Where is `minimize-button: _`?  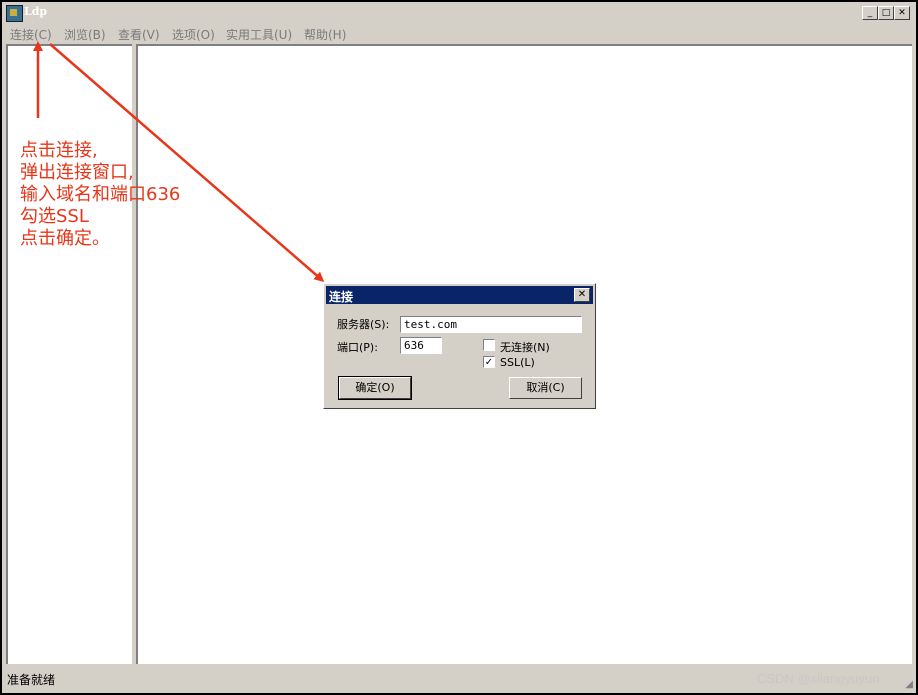
minimize-button: _ is located at coordinates (870, 13).